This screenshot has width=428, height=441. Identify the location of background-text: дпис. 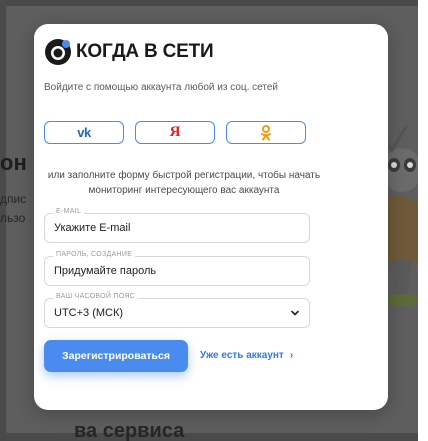
(13, 199).